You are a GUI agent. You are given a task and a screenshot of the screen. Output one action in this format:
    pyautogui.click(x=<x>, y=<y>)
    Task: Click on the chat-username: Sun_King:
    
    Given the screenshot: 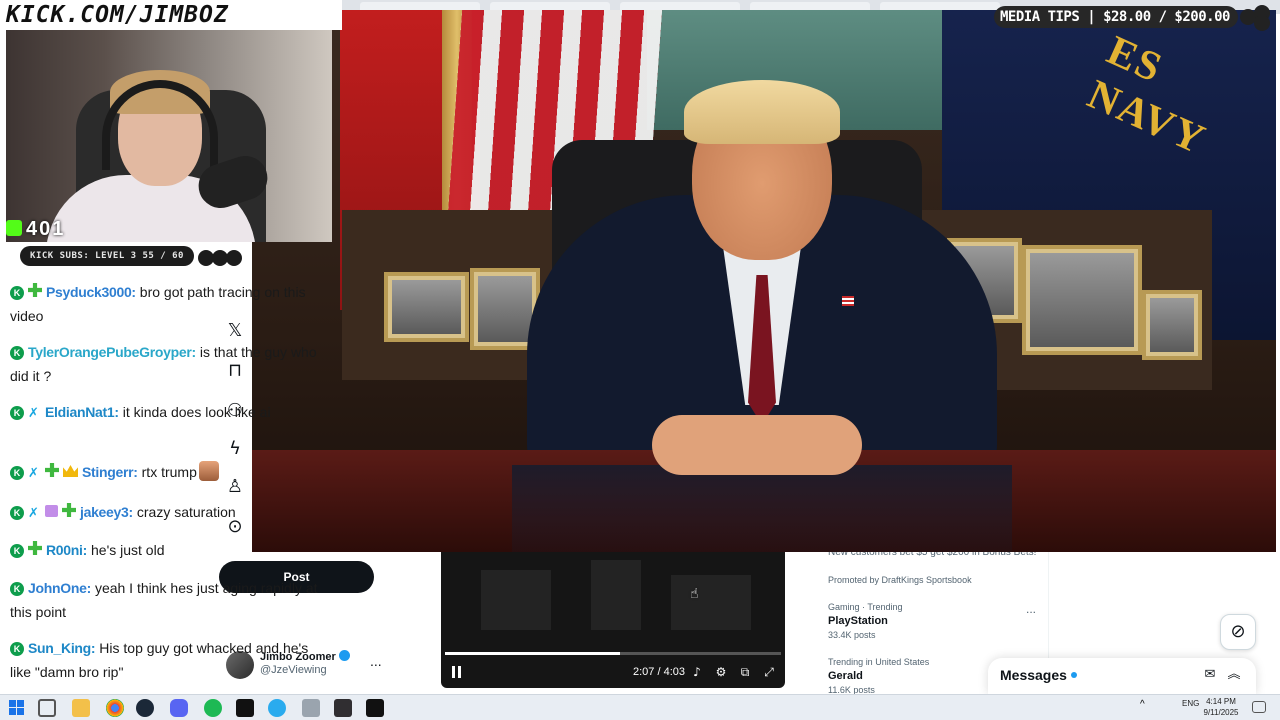 What is the action you would take?
    pyautogui.click(x=62, y=648)
    